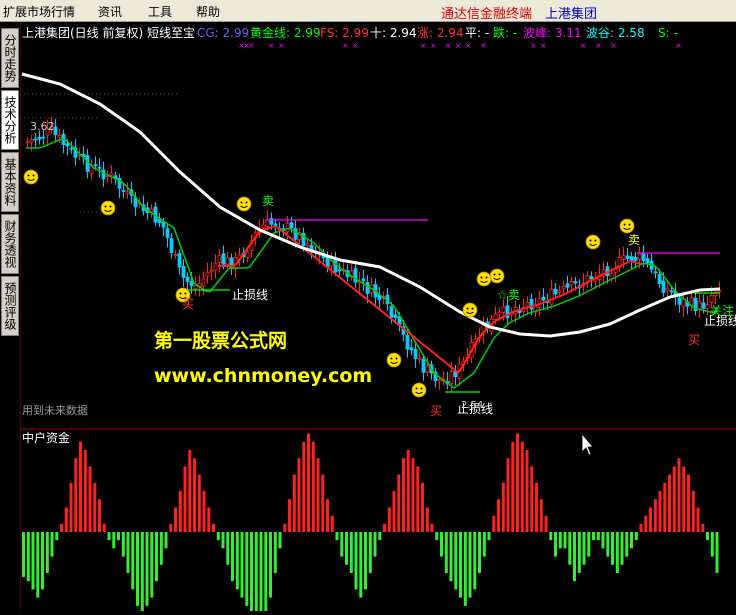  Describe the element at coordinates (39, 11) in the screenshot. I see `menu-extended-market: 扩展市场行情` at that location.